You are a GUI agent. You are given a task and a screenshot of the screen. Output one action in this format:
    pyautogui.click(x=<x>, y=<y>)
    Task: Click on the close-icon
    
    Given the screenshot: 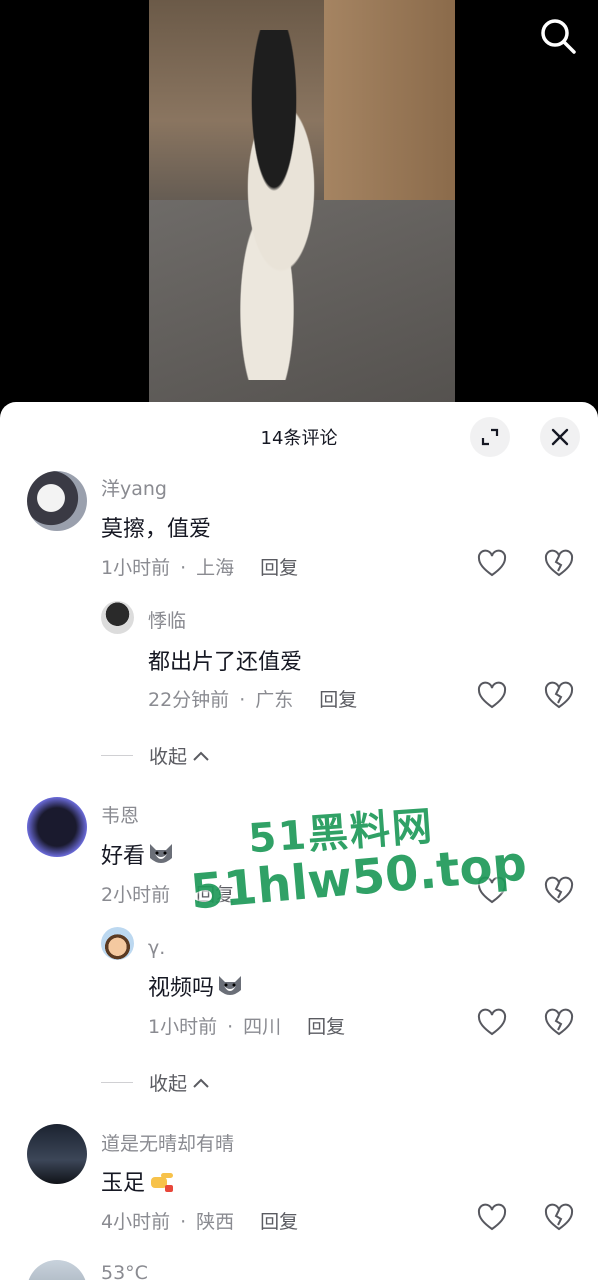 What is the action you would take?
    pyautogui.click(x=560, y=437)
    